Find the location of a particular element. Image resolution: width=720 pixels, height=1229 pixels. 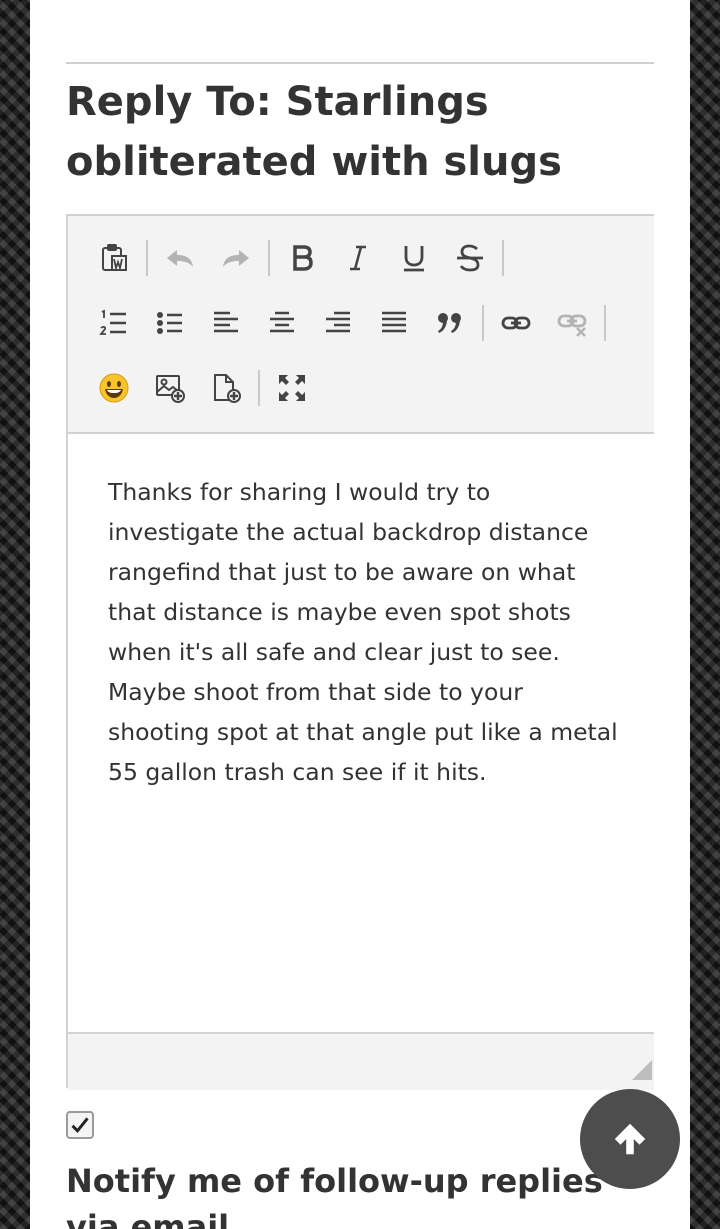

underline-icon is located at coordinates (414, 258).